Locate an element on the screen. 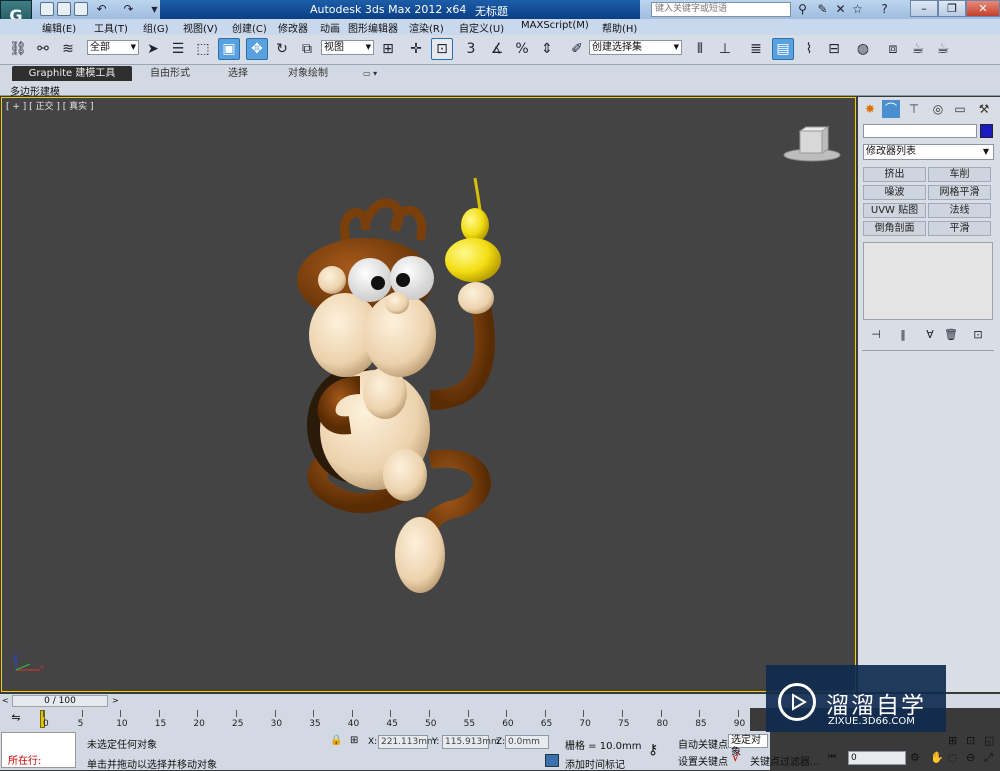 Image resolution: width=1000 pixels, height=771 pixels. zoom-extents-icon: ⊞ is located at coordinates (952, 740).